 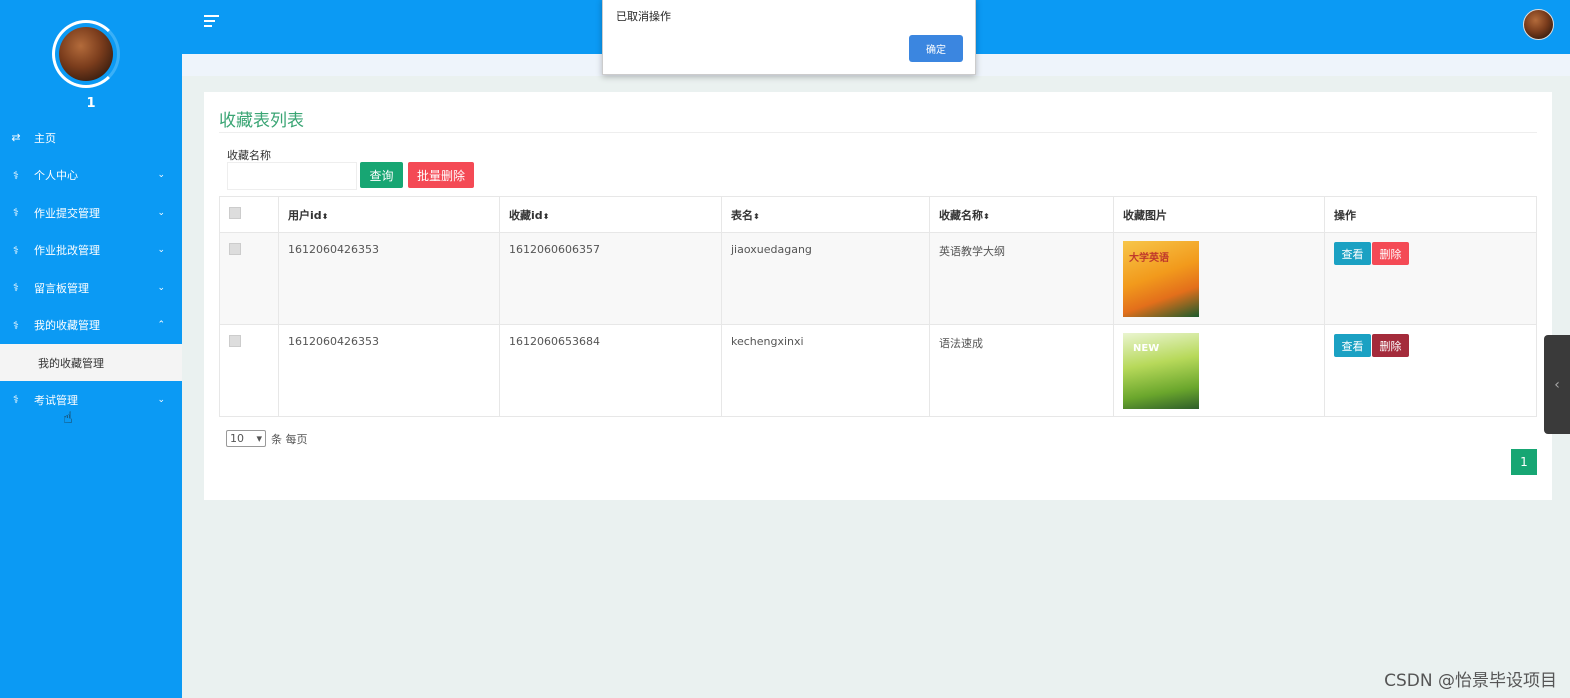 What do you see at coordinates (289, 439) in the screenshot?
I see `page-size-suffix: 条 每页` at bounding box center [289, 439].